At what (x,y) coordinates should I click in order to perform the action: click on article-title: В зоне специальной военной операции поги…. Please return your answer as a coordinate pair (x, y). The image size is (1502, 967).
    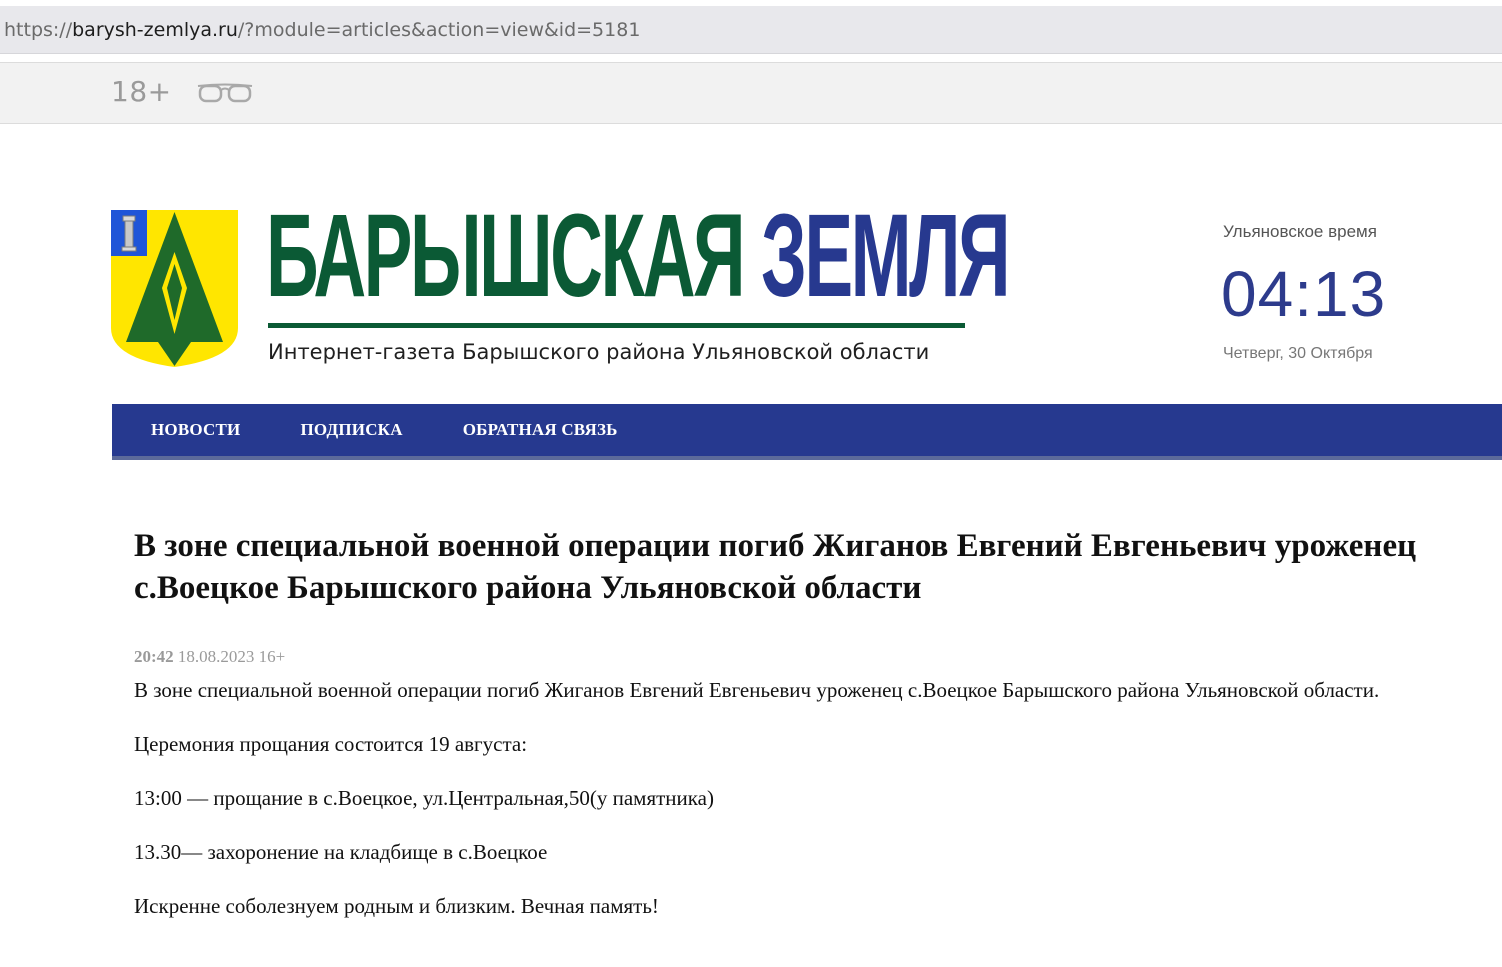
    Looking at the image, I should click on (775, 567).